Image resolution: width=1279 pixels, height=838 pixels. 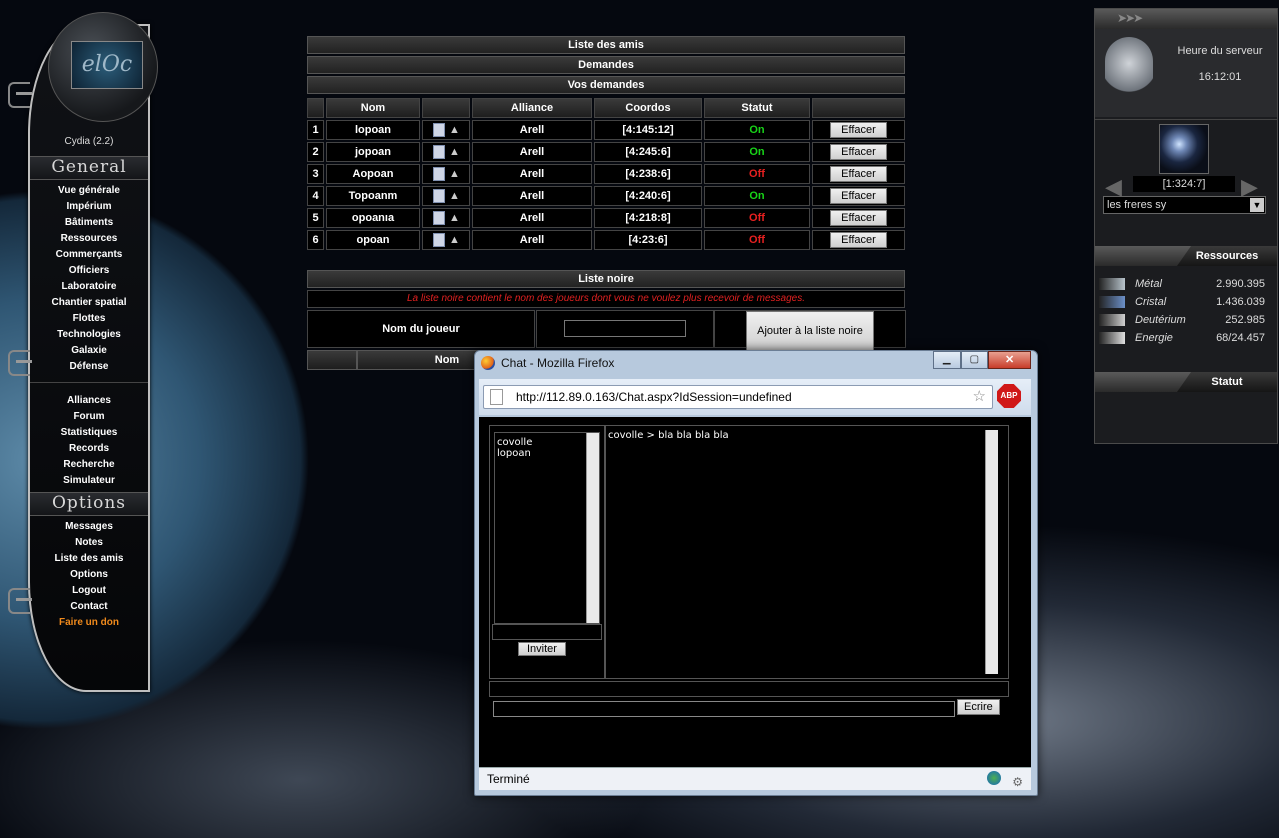 I want to click on friend-row: 4 Topoanm ▲ Arell [4:240:6] On Effacer, so click(x=606, y=196).